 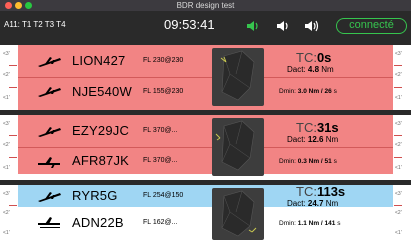 I want to click on callsign: ADN22B, so click(x=98, y=222).